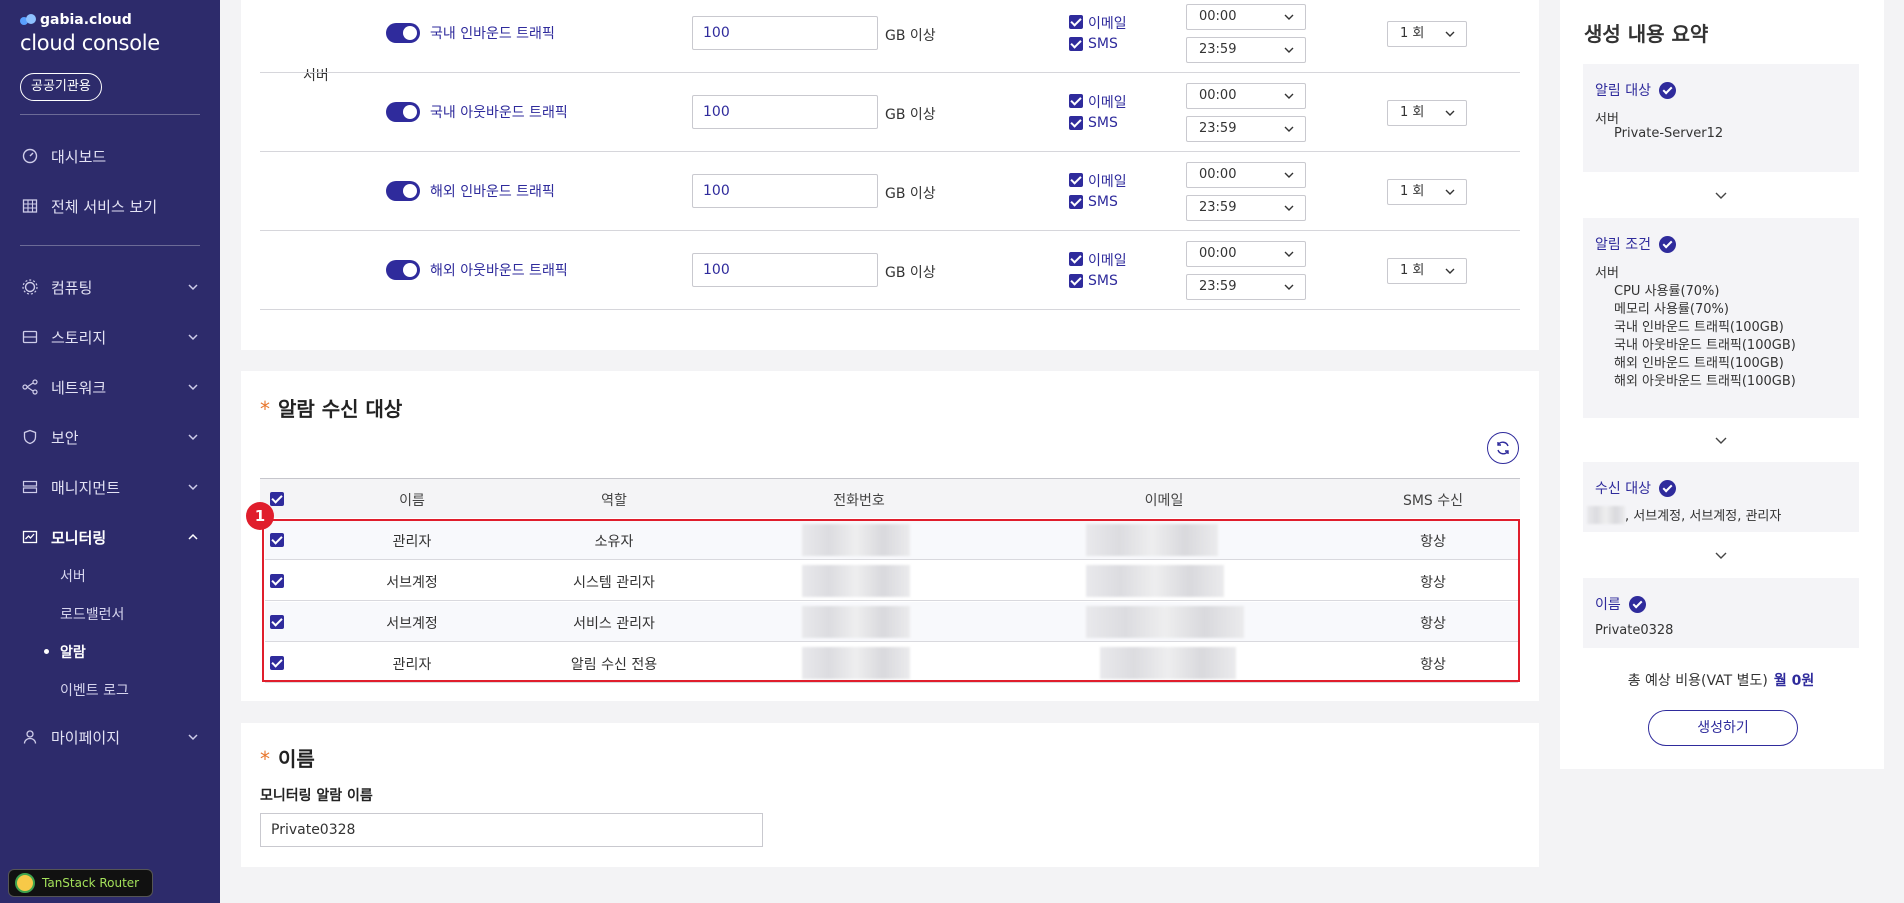 This screenshot has height=903, width=1904. I want to click on table-row: 서브계정 시스템 관리자 항상, so click(891, 581).